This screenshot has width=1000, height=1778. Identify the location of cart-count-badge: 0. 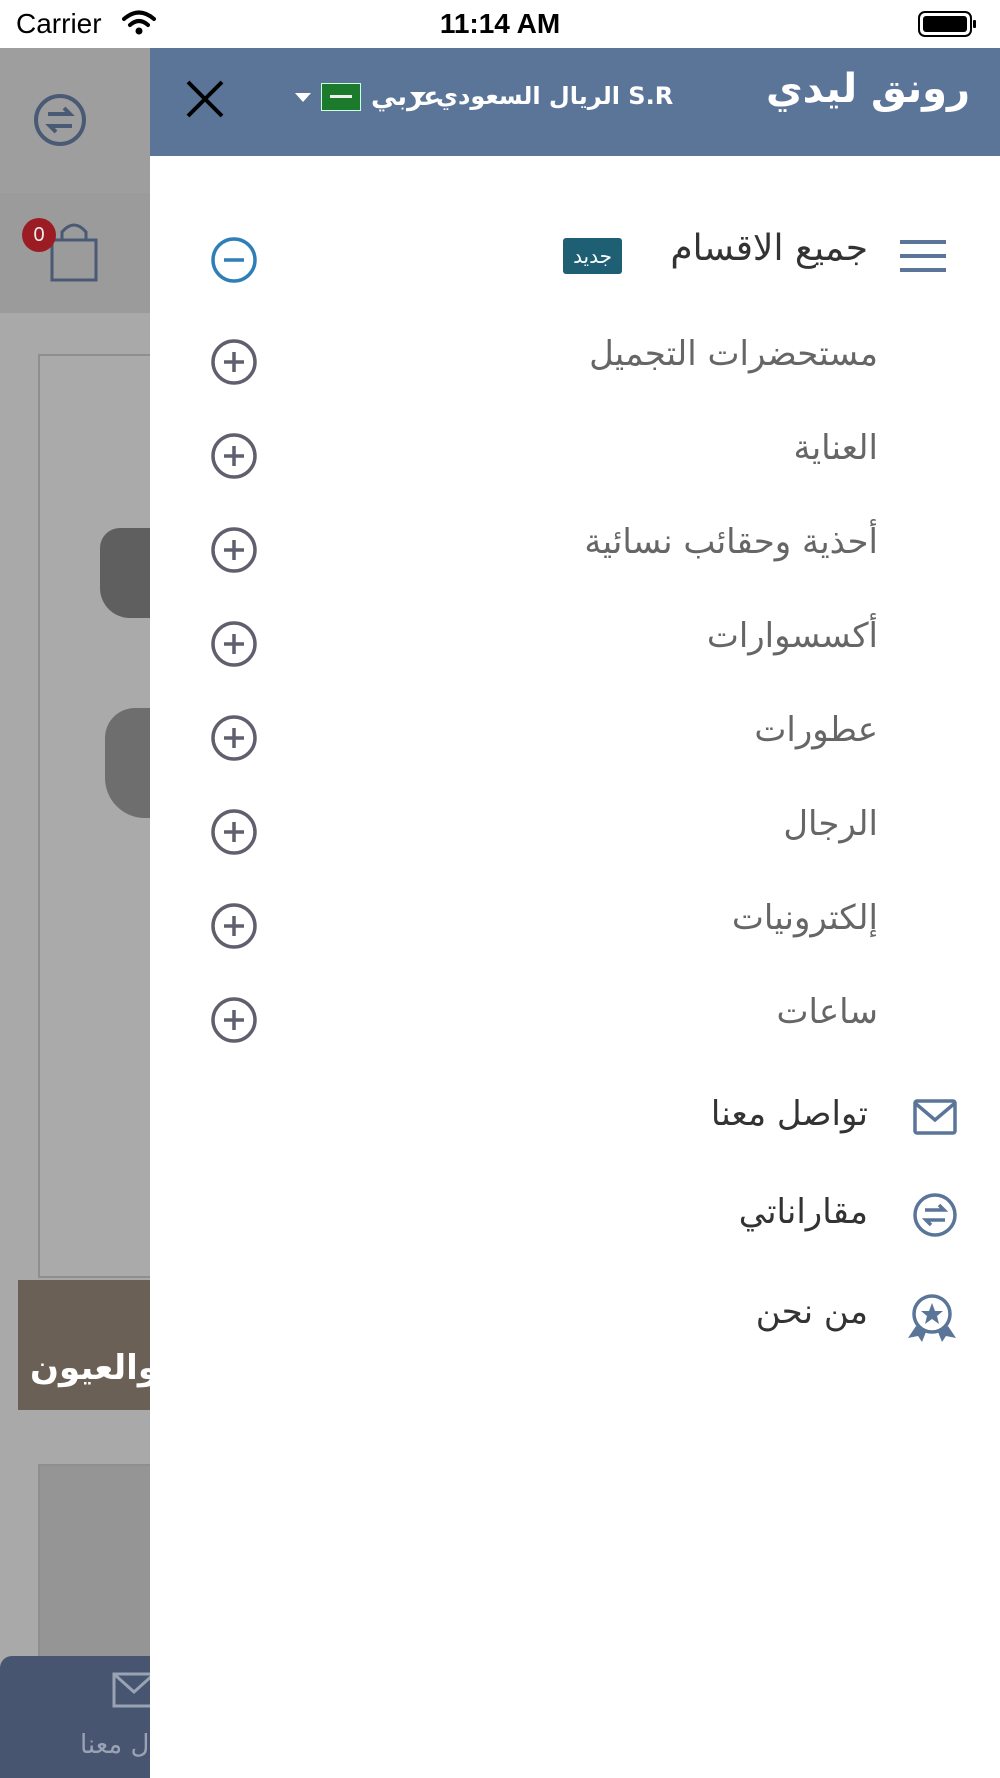
(39, 235).